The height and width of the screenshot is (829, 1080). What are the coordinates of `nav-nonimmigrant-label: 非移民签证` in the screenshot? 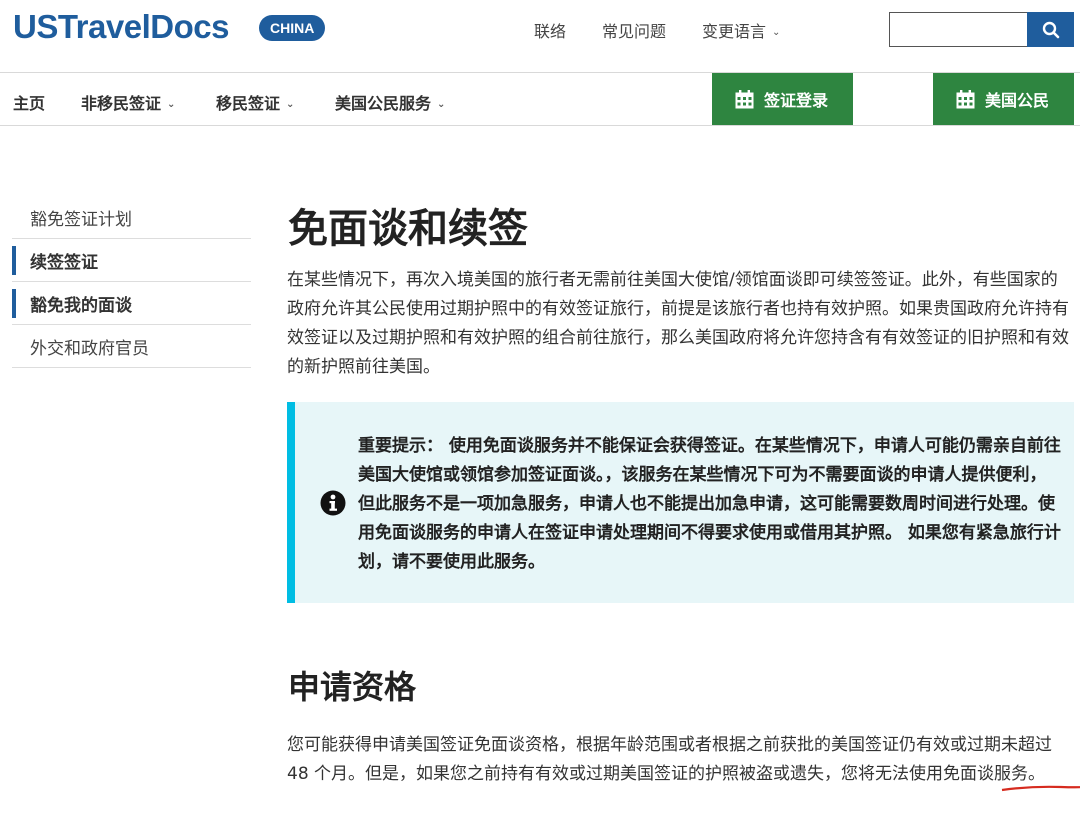 It's located at (121, 103).